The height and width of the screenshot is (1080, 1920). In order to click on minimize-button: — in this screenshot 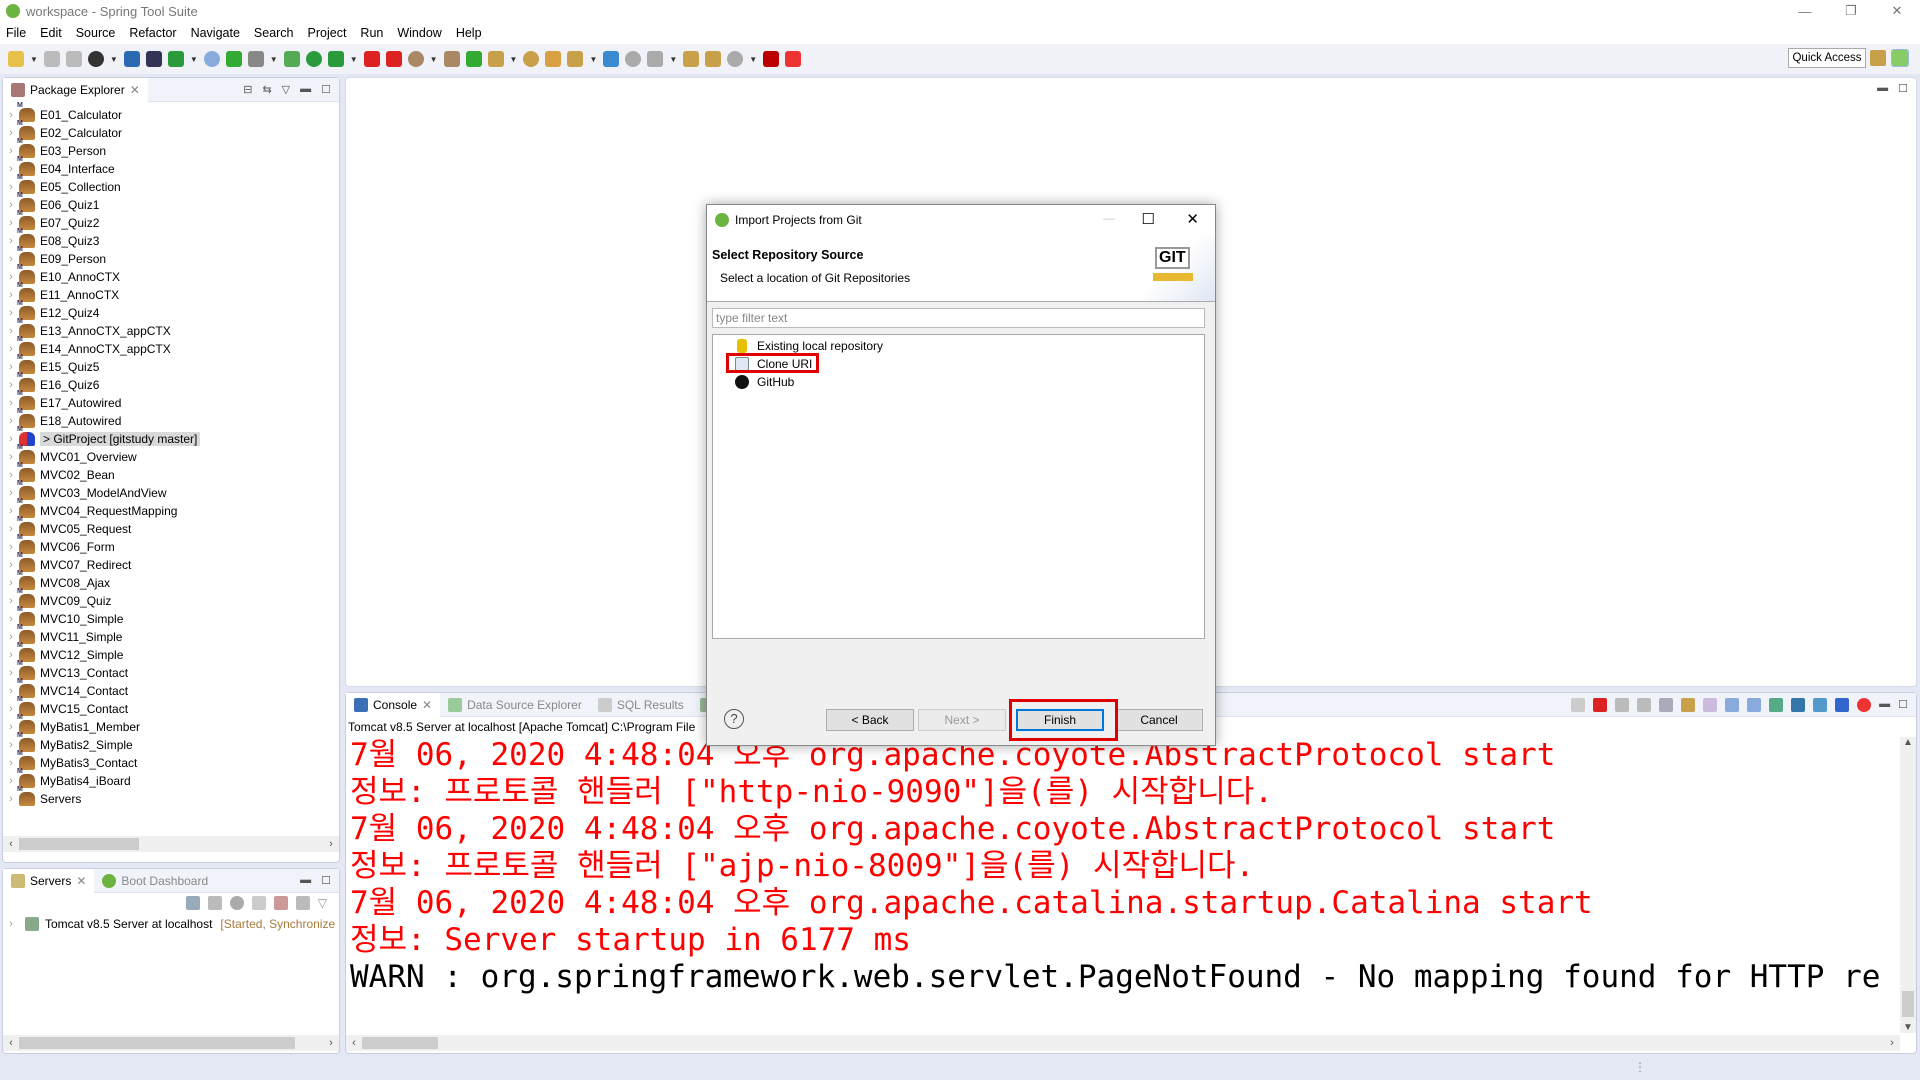, I will do `click(1805, 11)`.